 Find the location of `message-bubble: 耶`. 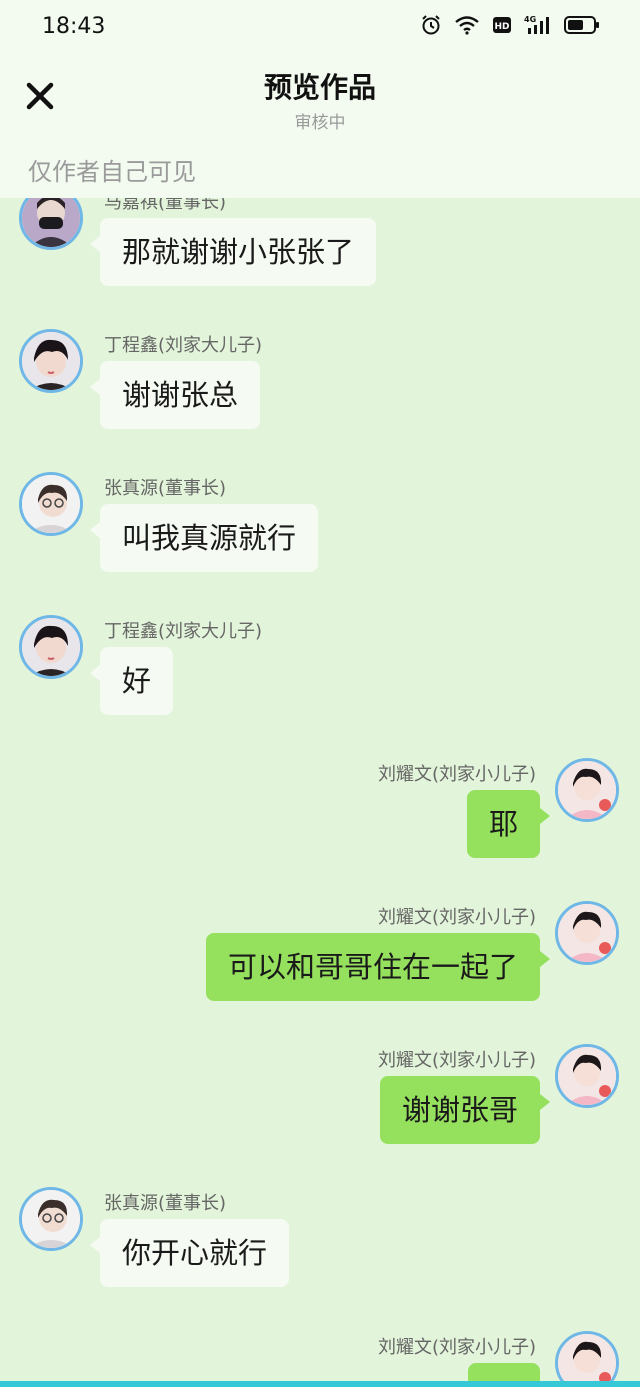

message-bubble: 耶 is located at coordinates (508, 824).